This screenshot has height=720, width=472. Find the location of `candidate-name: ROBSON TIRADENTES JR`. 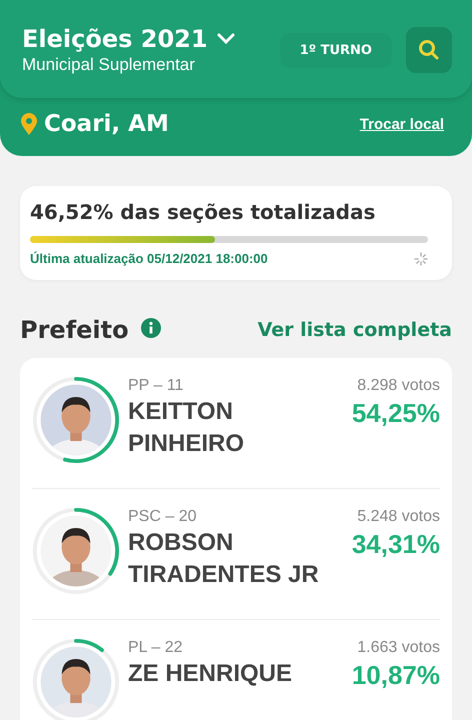

candidate-name: ROBSON TIRADENTES JR is located at coordinates (224, 559).